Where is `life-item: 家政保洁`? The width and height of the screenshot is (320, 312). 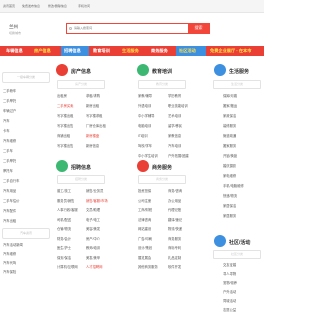 life-item: 家政保洁 is located at coordinates (229, 115).